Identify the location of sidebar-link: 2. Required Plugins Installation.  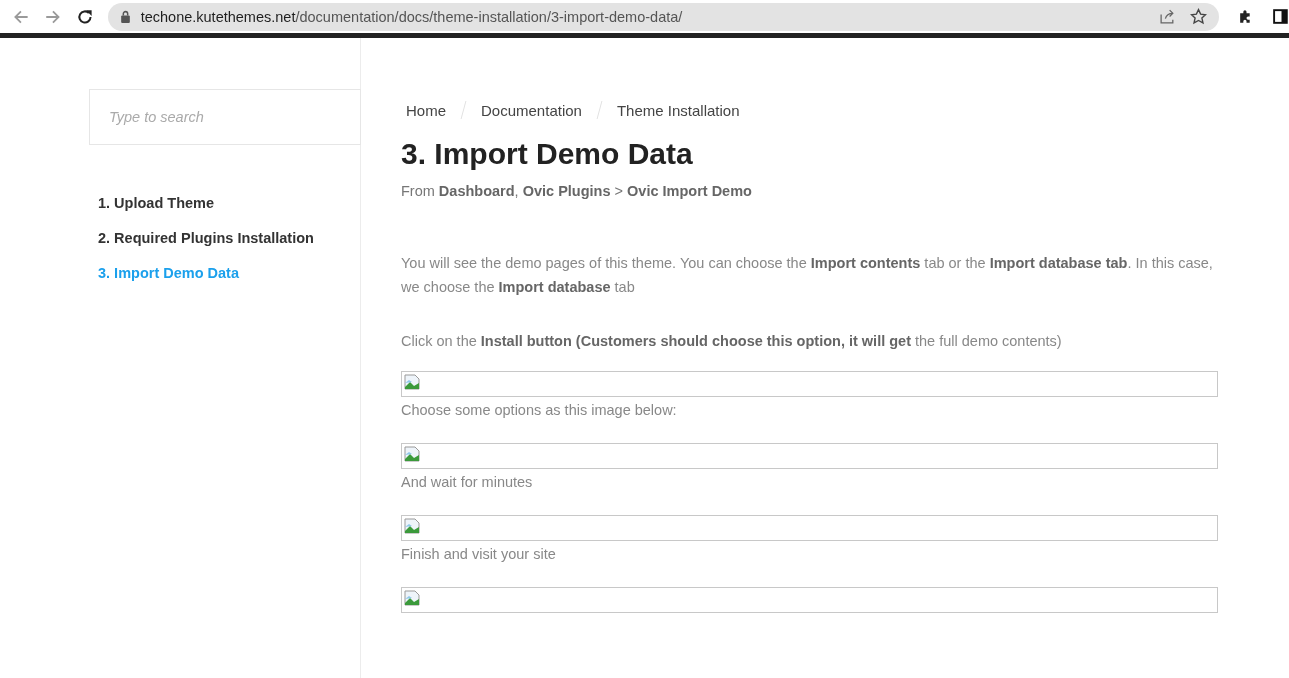
(229, 238).